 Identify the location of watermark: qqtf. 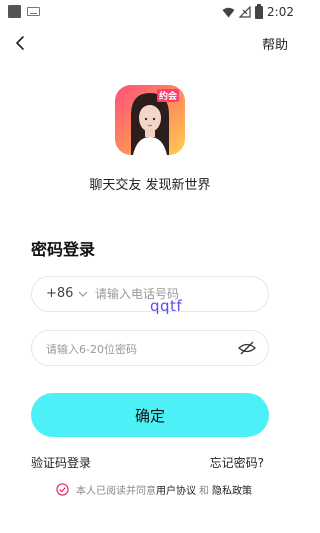
(166, 306).